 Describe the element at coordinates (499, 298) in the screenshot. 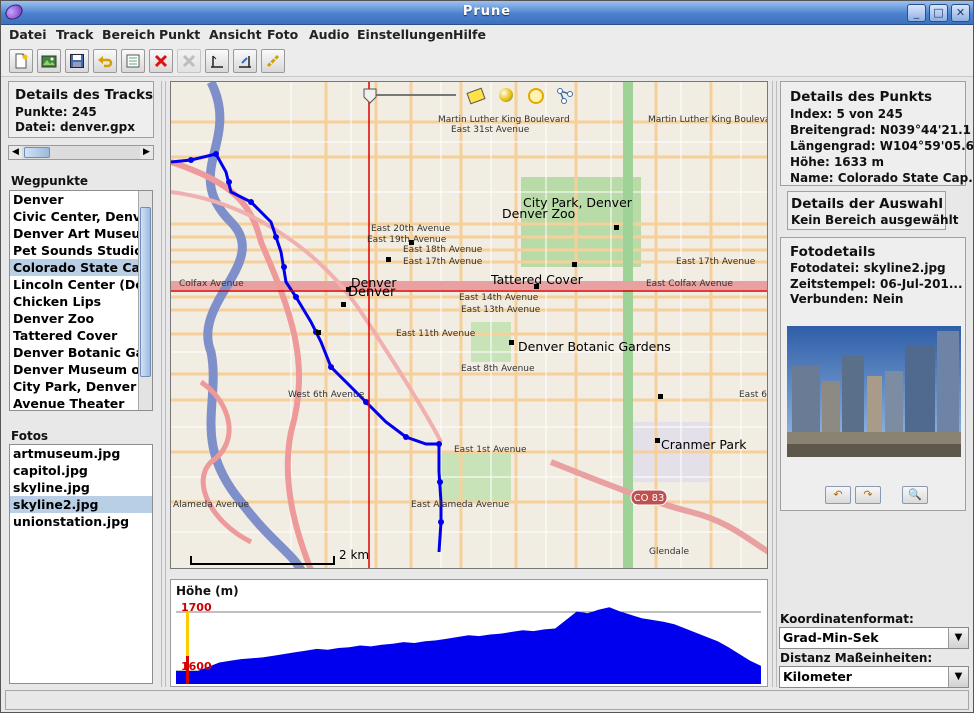

I see `map-street-label: East 14th Avenue` at that location.